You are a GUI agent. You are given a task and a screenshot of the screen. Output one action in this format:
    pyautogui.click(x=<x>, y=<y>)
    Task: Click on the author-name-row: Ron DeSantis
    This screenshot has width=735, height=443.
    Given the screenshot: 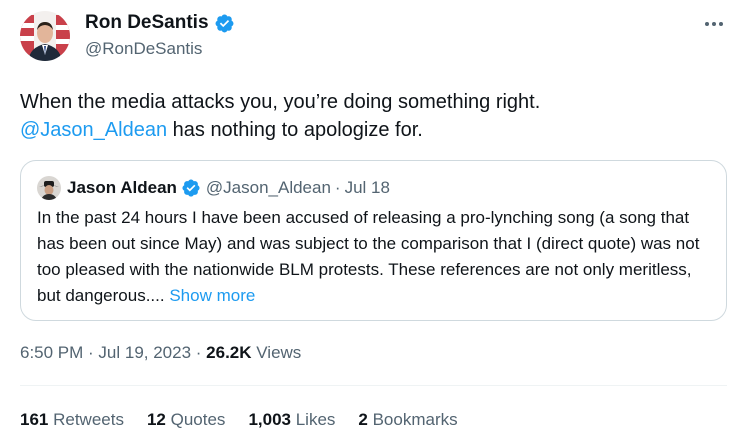 What is the action you would take?
    pyautogui.click(x=160, y=23)
    